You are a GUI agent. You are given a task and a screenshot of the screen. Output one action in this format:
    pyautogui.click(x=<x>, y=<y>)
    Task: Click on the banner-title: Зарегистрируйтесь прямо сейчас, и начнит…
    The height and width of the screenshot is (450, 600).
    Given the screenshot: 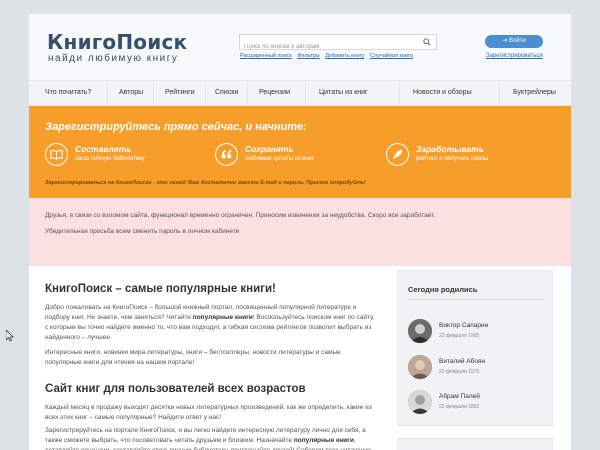 What is the action you would take?
    pyautogui.click(x=176, y=127)
    